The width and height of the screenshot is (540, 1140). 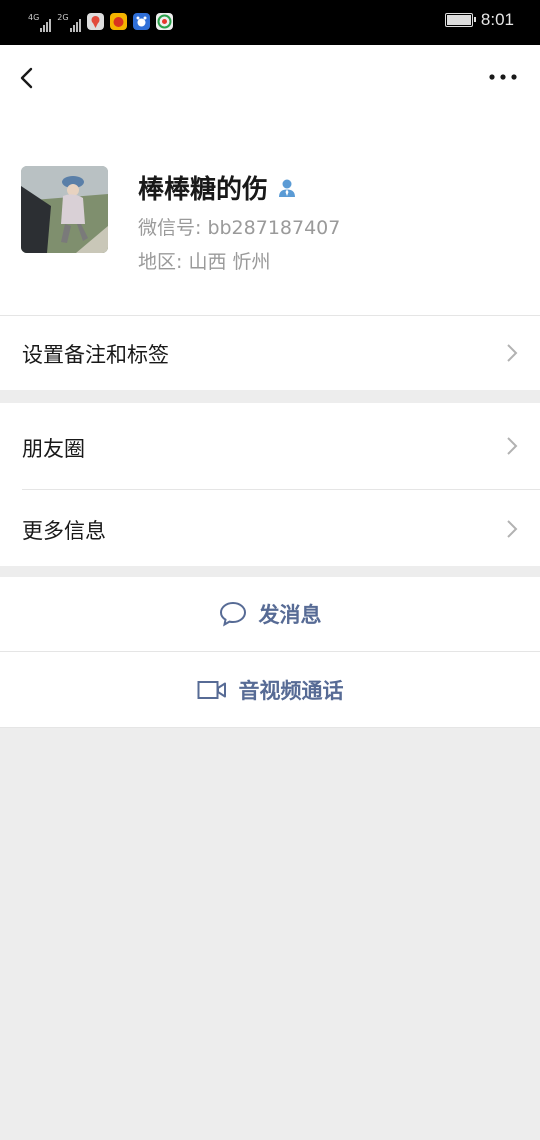 I want to click on avatar-image, so click(x=64, y=209).